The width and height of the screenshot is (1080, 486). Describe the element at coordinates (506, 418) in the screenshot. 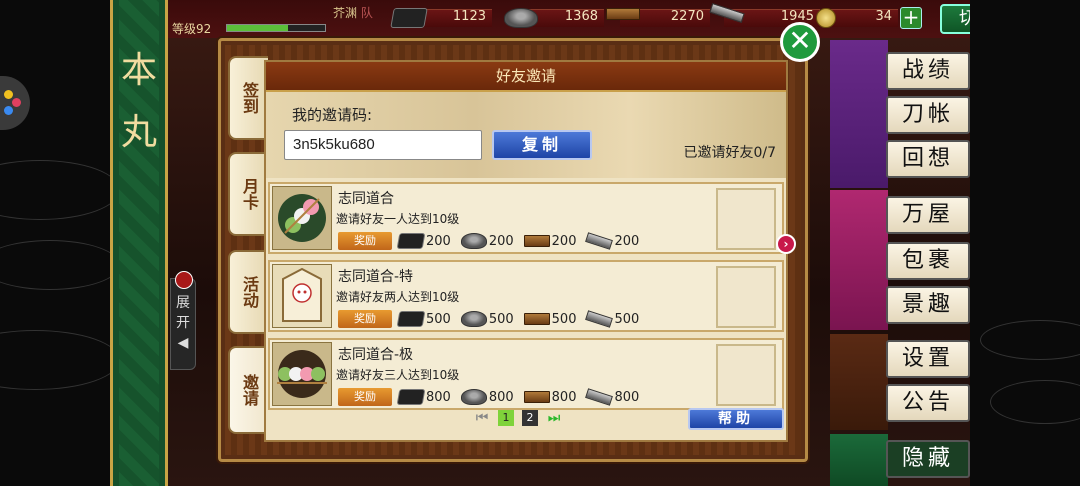

I see `page-1-button: 1` at that location.